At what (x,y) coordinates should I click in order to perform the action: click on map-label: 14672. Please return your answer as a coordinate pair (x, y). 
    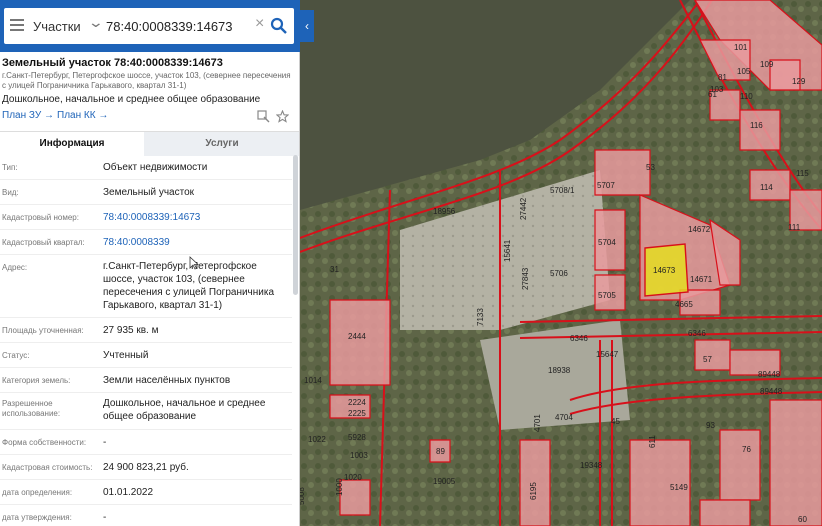
    Looking at the image, I should click on (699, 229).